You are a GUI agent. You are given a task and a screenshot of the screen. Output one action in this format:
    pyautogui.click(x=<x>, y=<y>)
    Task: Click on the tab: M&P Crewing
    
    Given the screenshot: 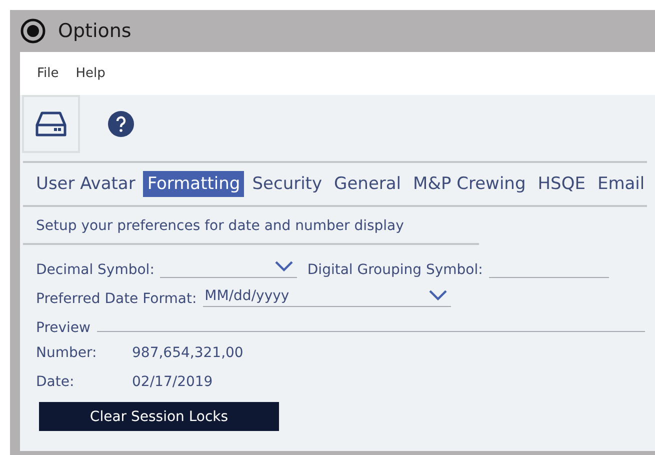 What is the action you would take?
    pyautogui.click(x=469, y=184)
    